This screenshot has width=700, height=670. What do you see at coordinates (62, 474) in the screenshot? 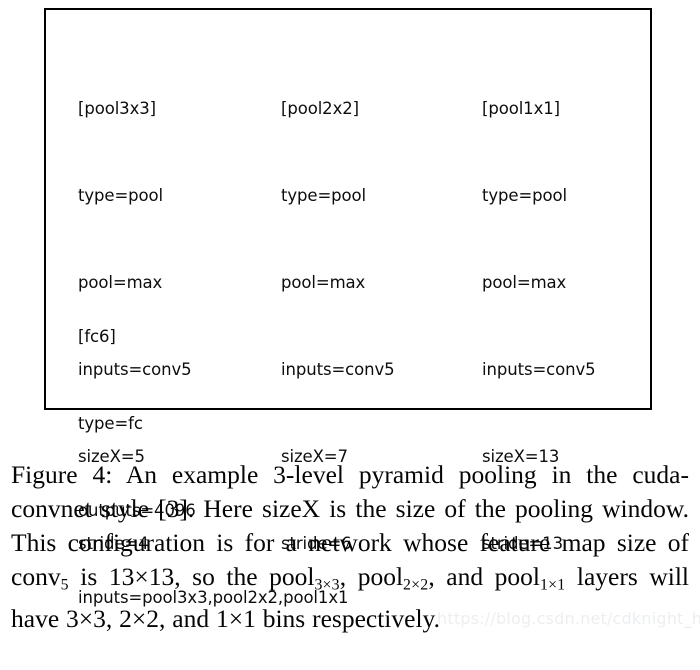
I see `figure-caption-label: Figure 4:` at bounding box center [62, 474].